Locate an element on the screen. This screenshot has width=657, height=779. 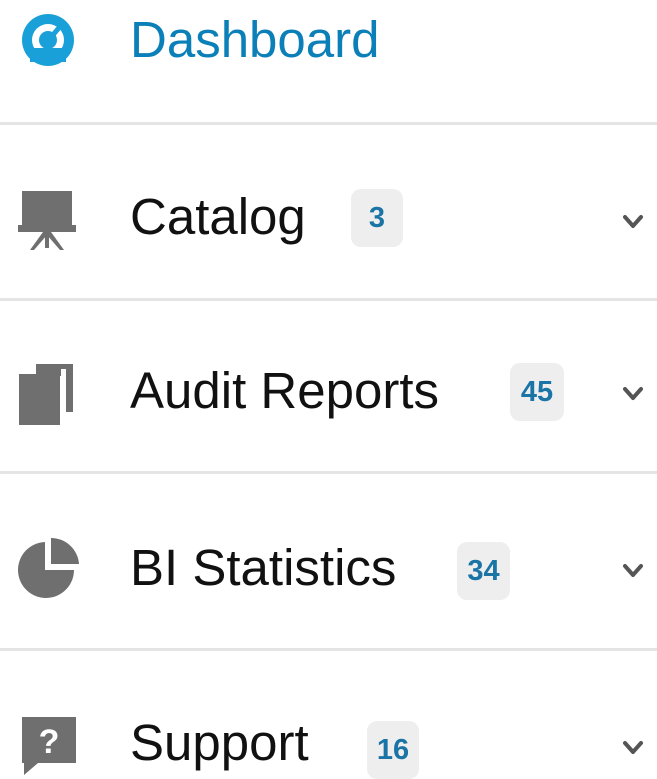
dashboard-gauge-icon is located at coordinates (48, 40).